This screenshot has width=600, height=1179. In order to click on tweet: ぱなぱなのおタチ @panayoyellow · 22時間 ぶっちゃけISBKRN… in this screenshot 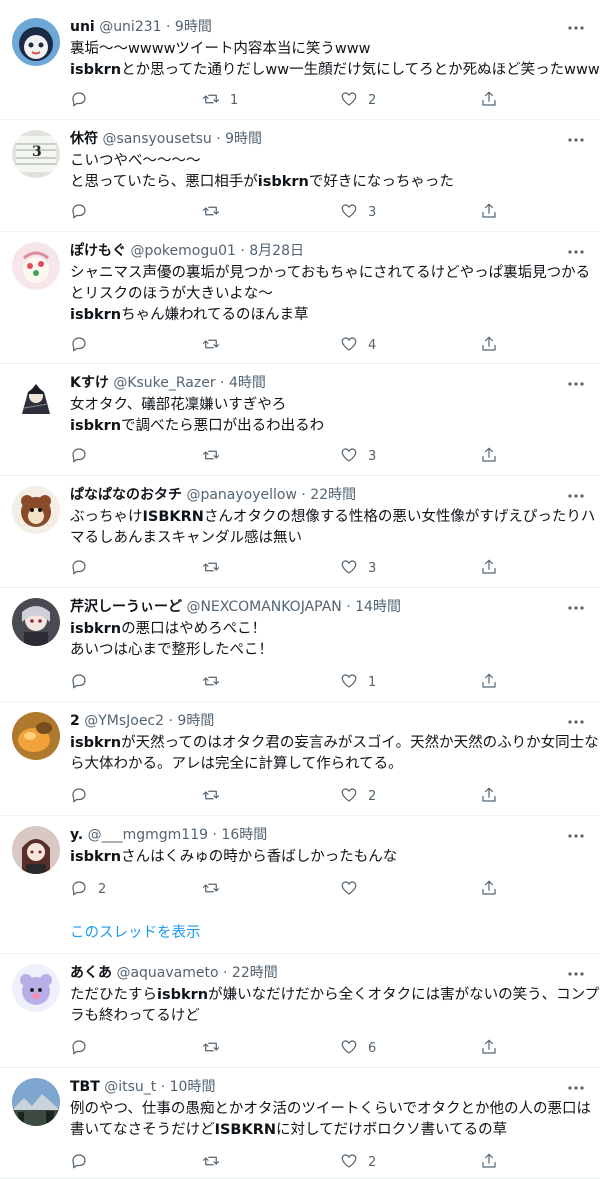, I will do `click(300, 532)`.